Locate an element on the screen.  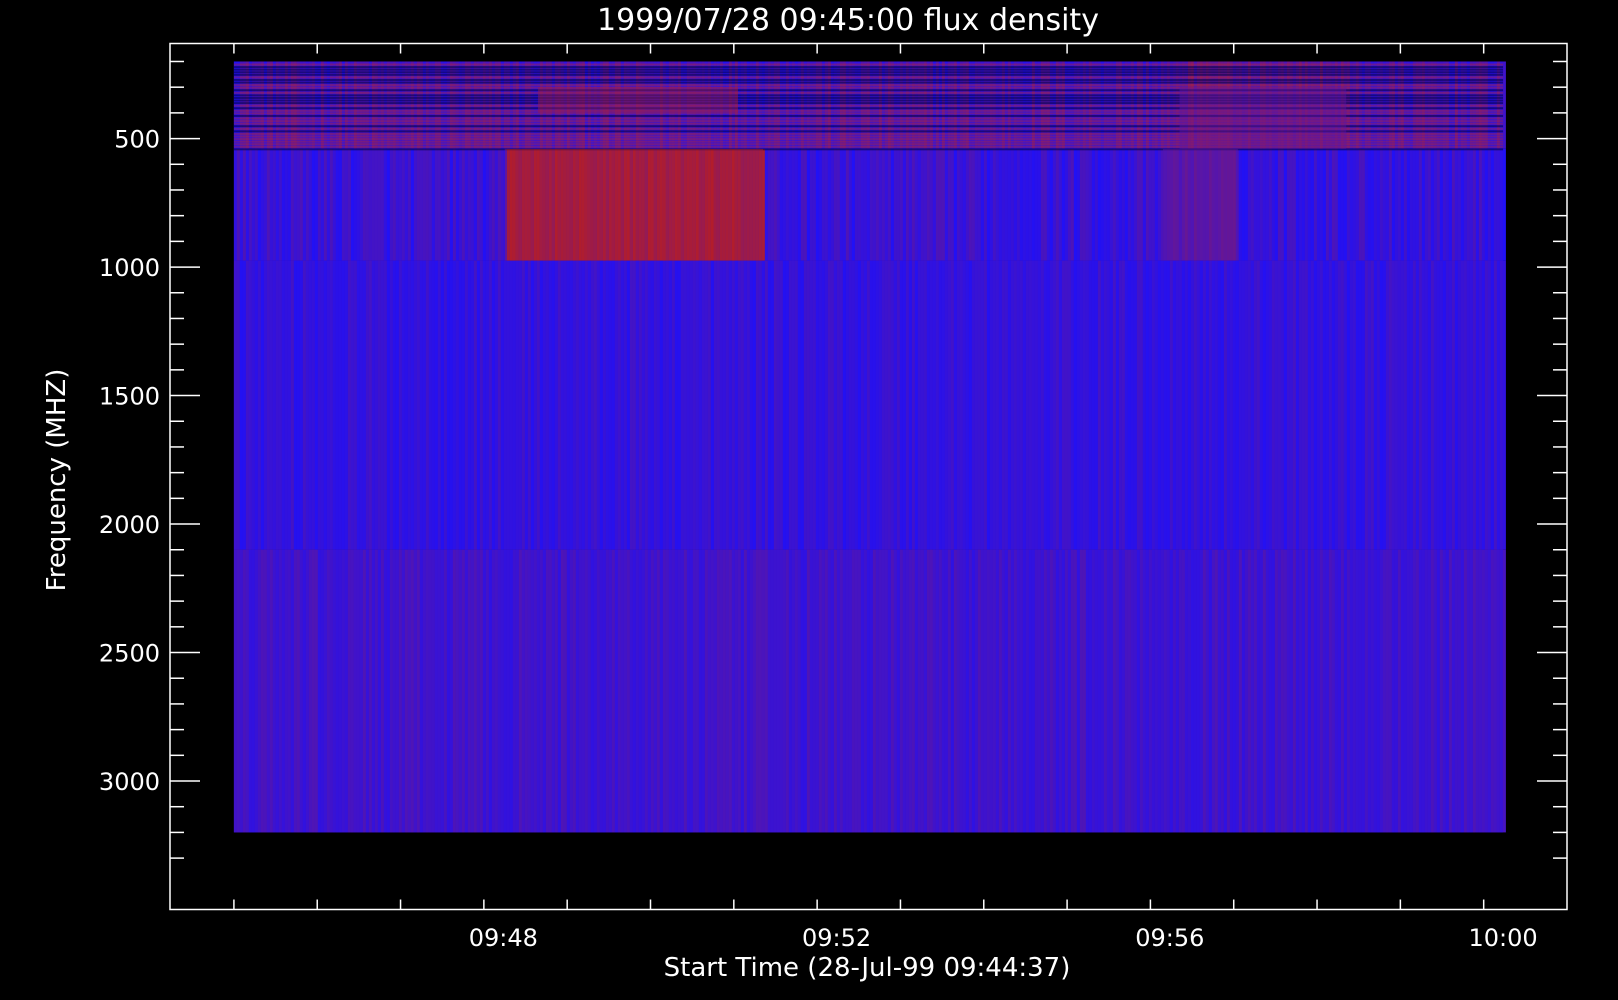
y-tick-label: 500 is located at coordinates (137, 140).